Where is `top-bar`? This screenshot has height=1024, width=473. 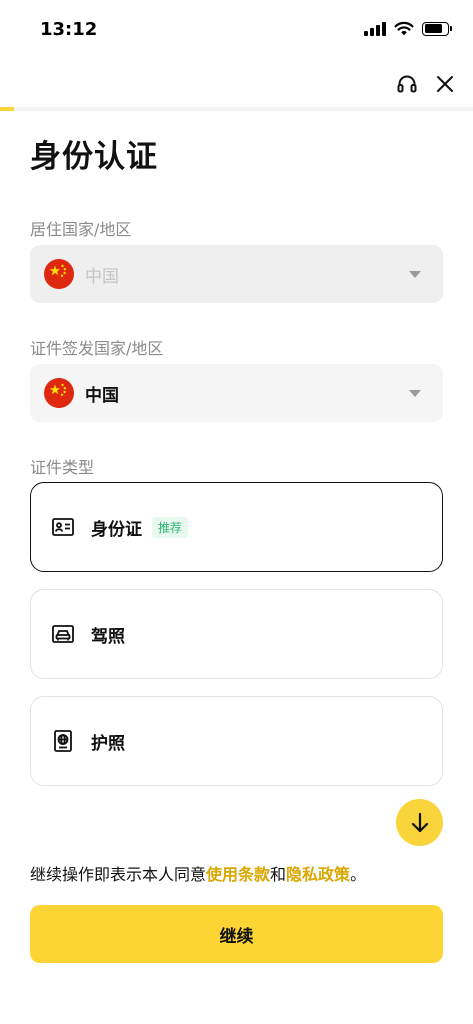
top-bar is located at coordinates (236, 84).